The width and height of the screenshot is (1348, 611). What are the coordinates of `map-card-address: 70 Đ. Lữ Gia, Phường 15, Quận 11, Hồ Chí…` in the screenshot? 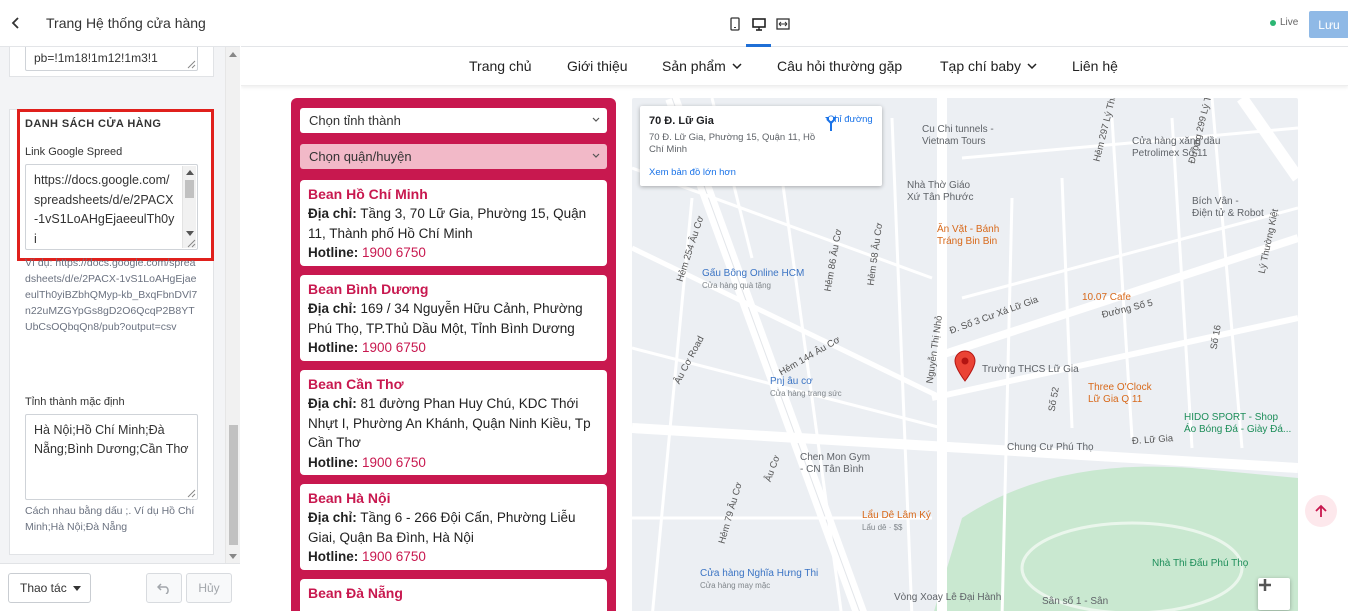 It's located at (732, 143).